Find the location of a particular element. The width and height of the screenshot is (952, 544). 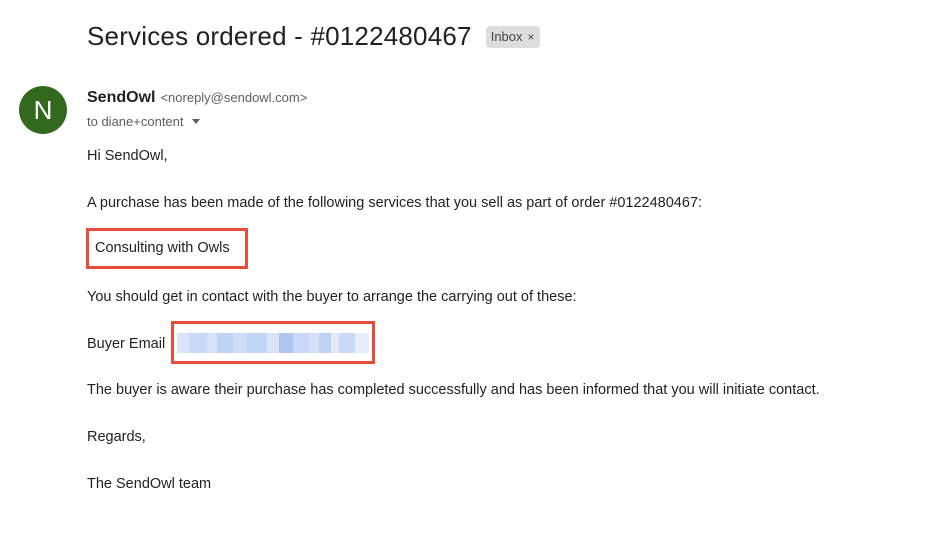

subject-row: Services ordered - #0122480467 Inbox × is located at coordinates (313, 36).